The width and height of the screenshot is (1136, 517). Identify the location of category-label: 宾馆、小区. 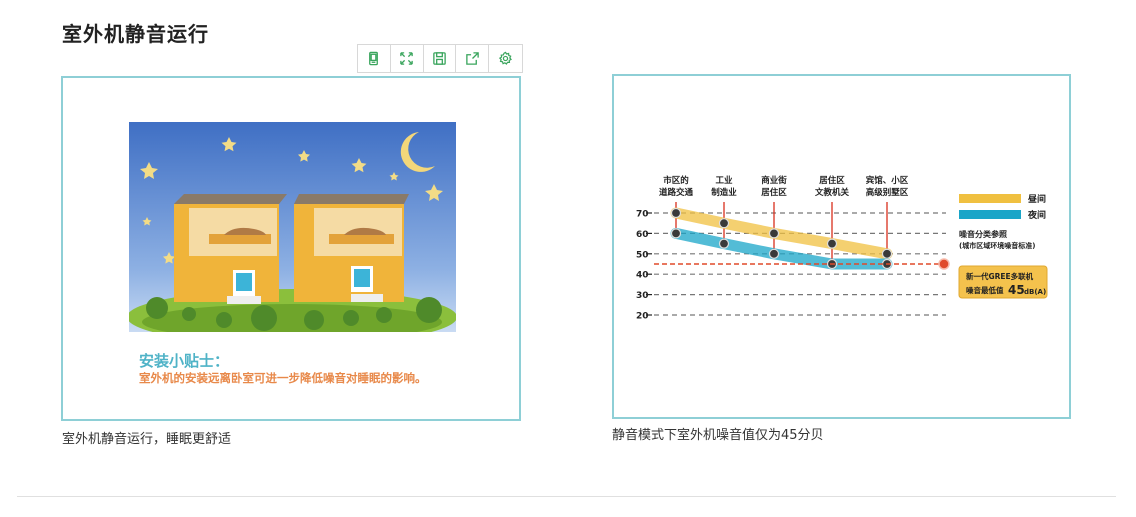
(887, 180).